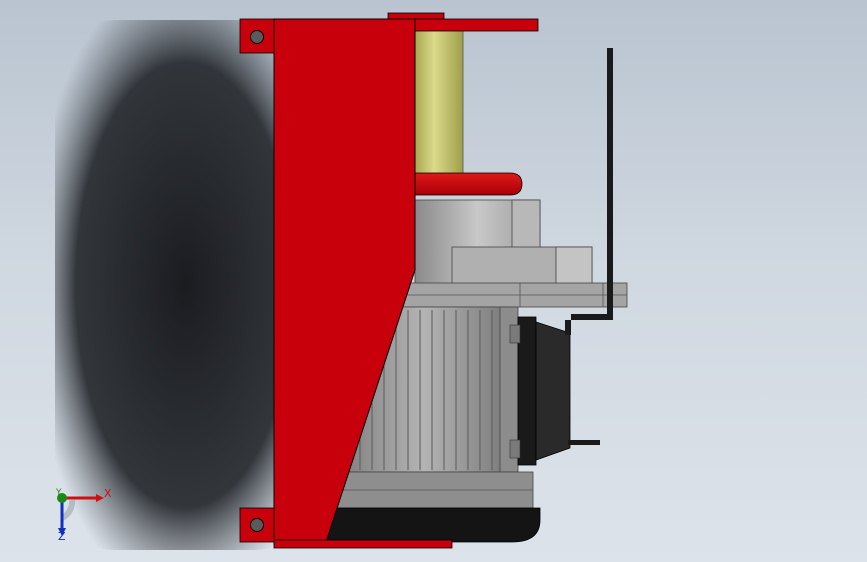  I want to click on vertical-rail, so click(610, 148).